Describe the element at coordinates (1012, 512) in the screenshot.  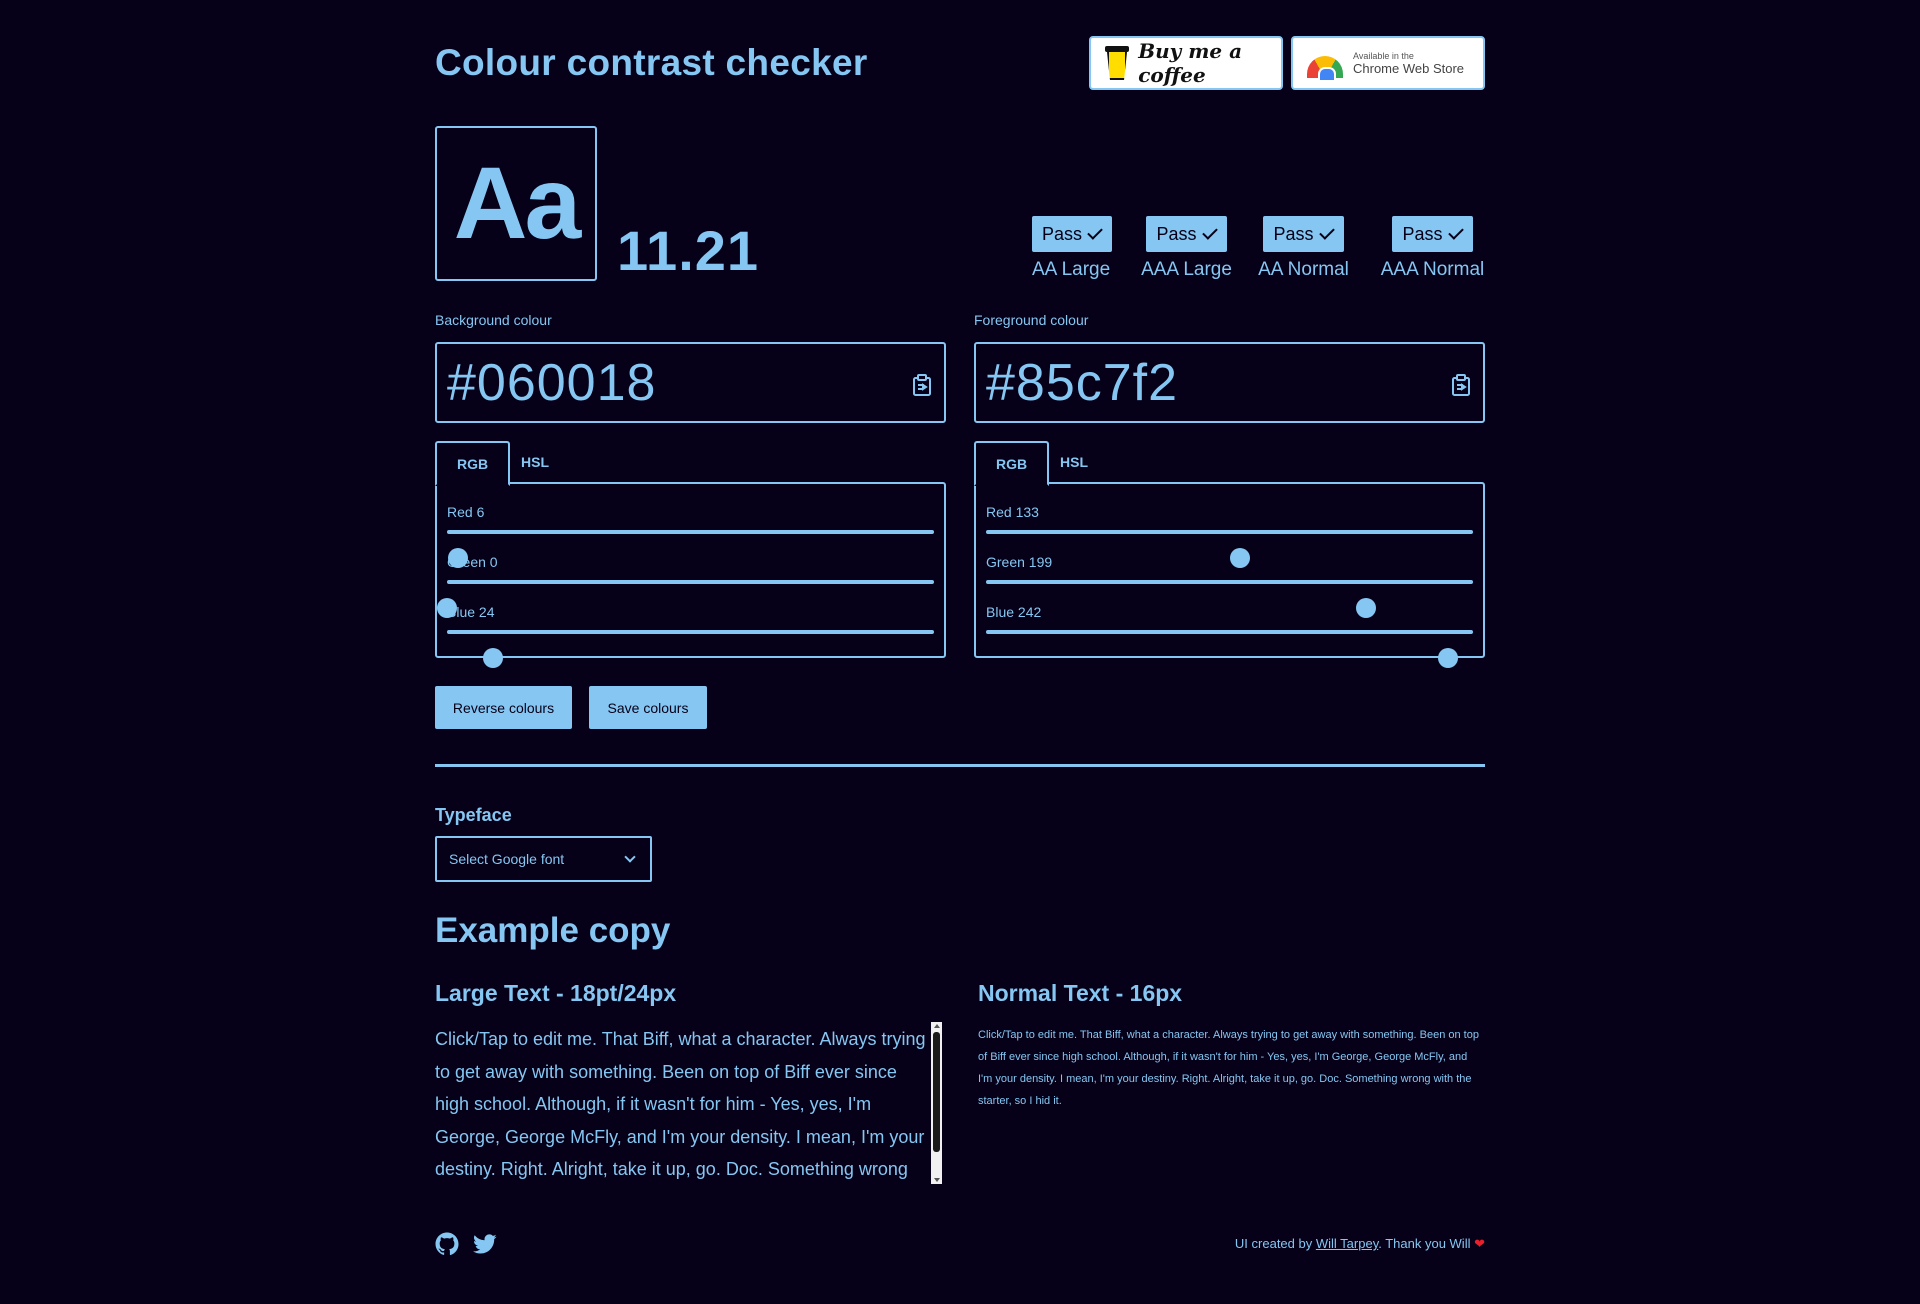
I see `slider-label: Red 133` at that location.